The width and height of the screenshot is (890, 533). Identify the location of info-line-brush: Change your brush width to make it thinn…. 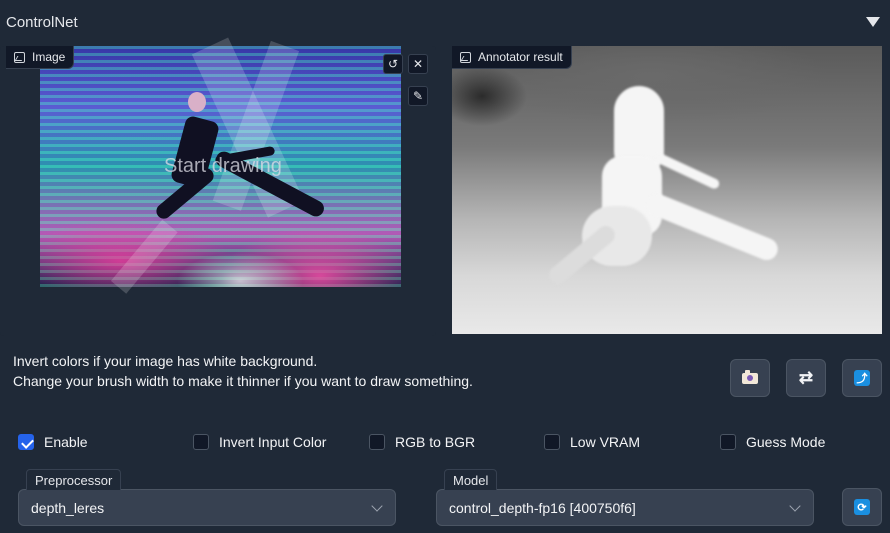
(243, 381).